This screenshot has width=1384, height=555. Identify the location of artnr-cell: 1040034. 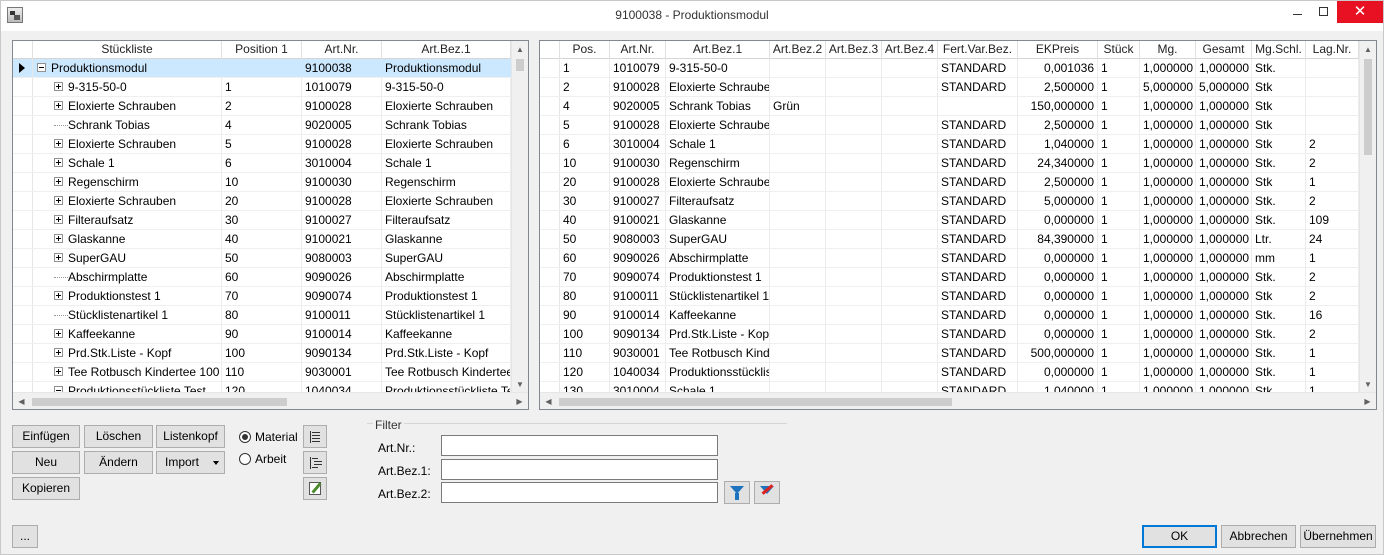
(638, 372).